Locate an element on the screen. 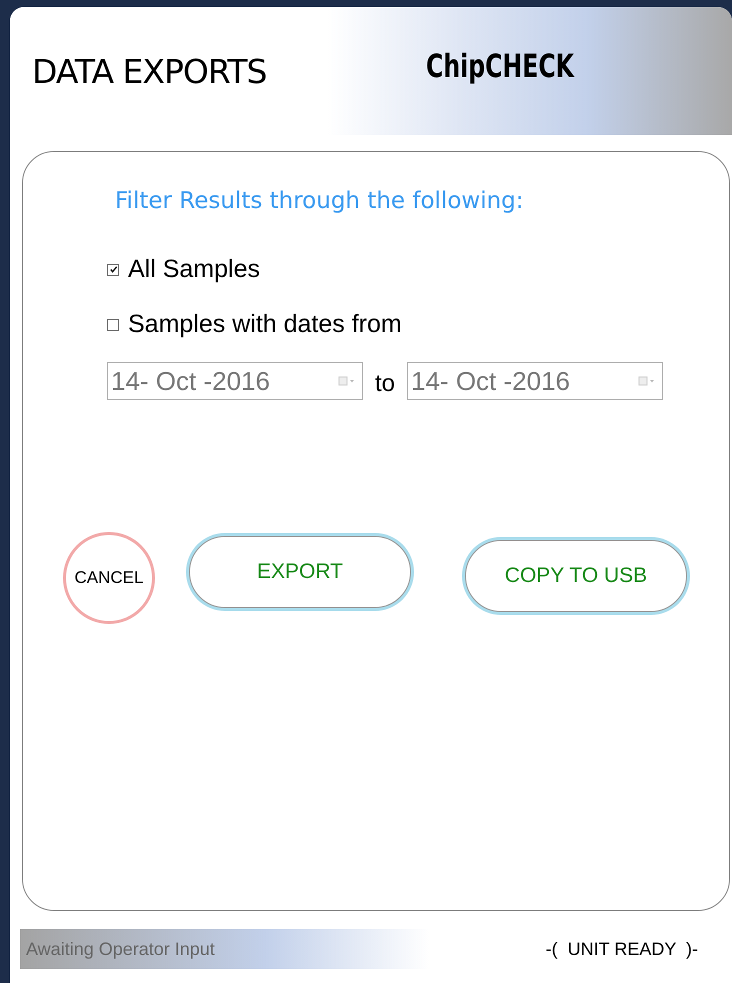 The image size is (732, 983). copy-button: COPY TO USB is located at coordinates (576, 576).